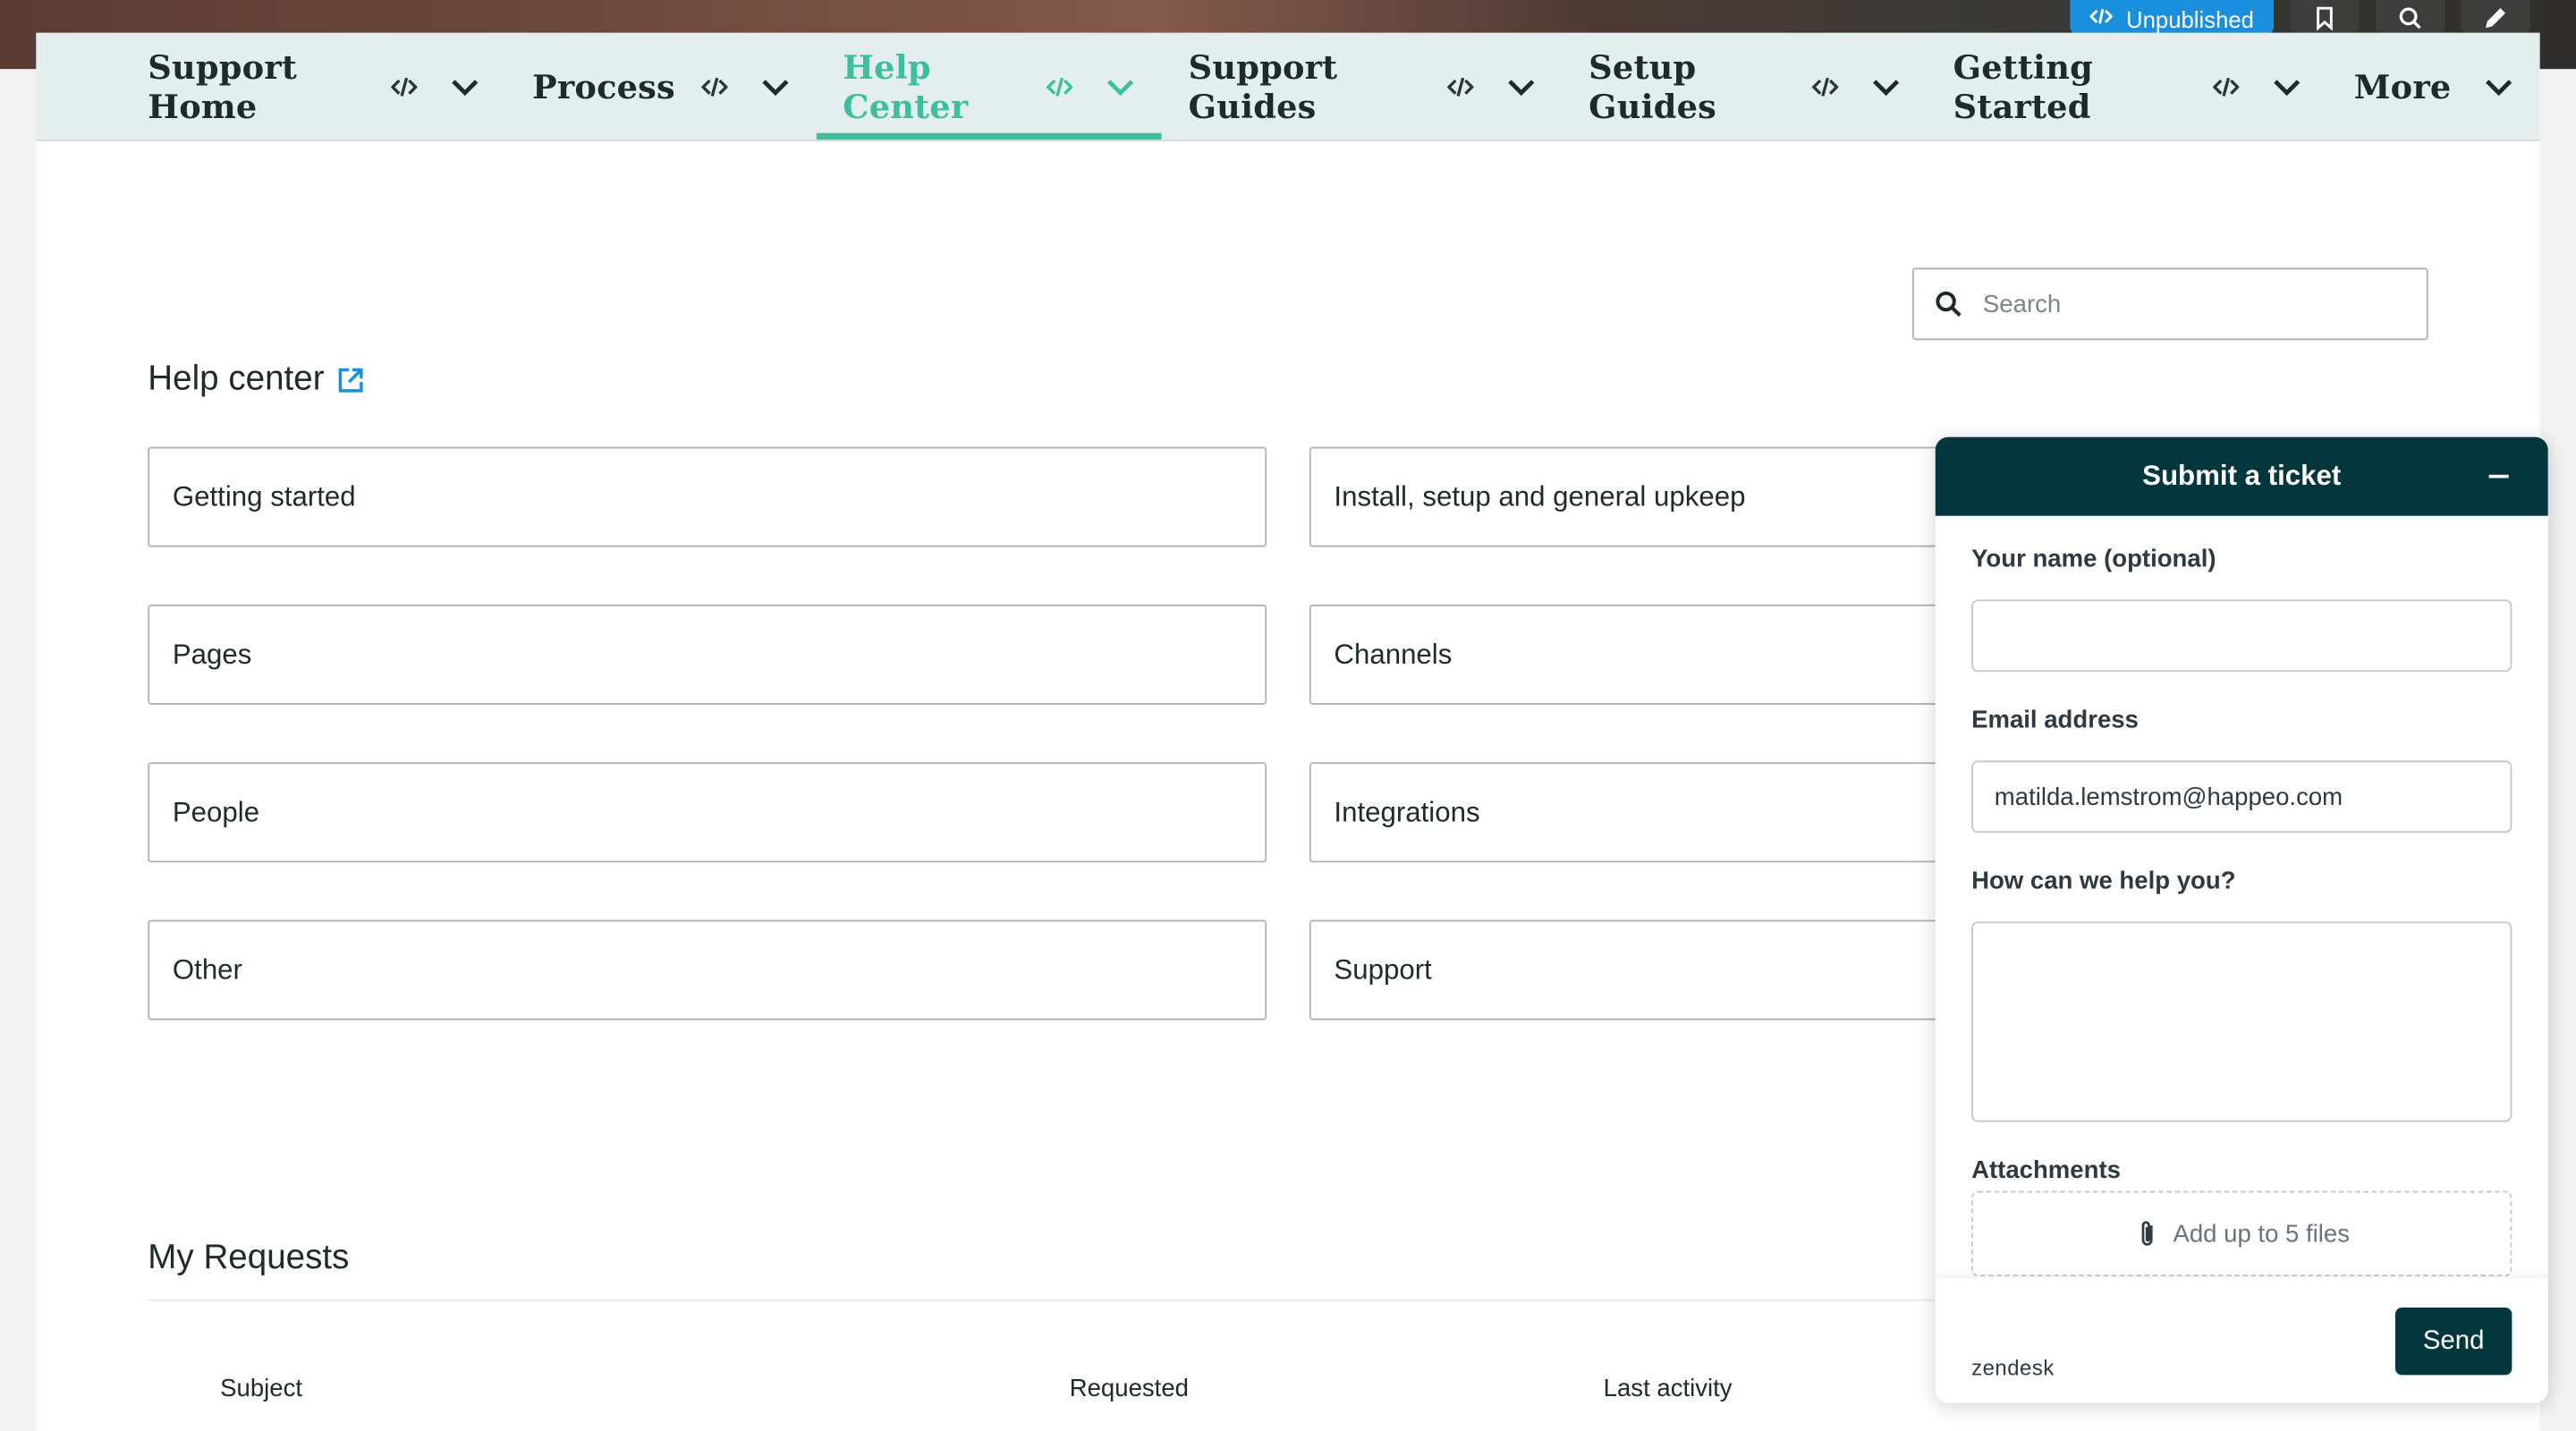 The image size is (2576, 1431). What do you see at coordinates (2147, 1233) in the screenshot?
I see `paperclip-icon` at bounding box center [2147, 1233].